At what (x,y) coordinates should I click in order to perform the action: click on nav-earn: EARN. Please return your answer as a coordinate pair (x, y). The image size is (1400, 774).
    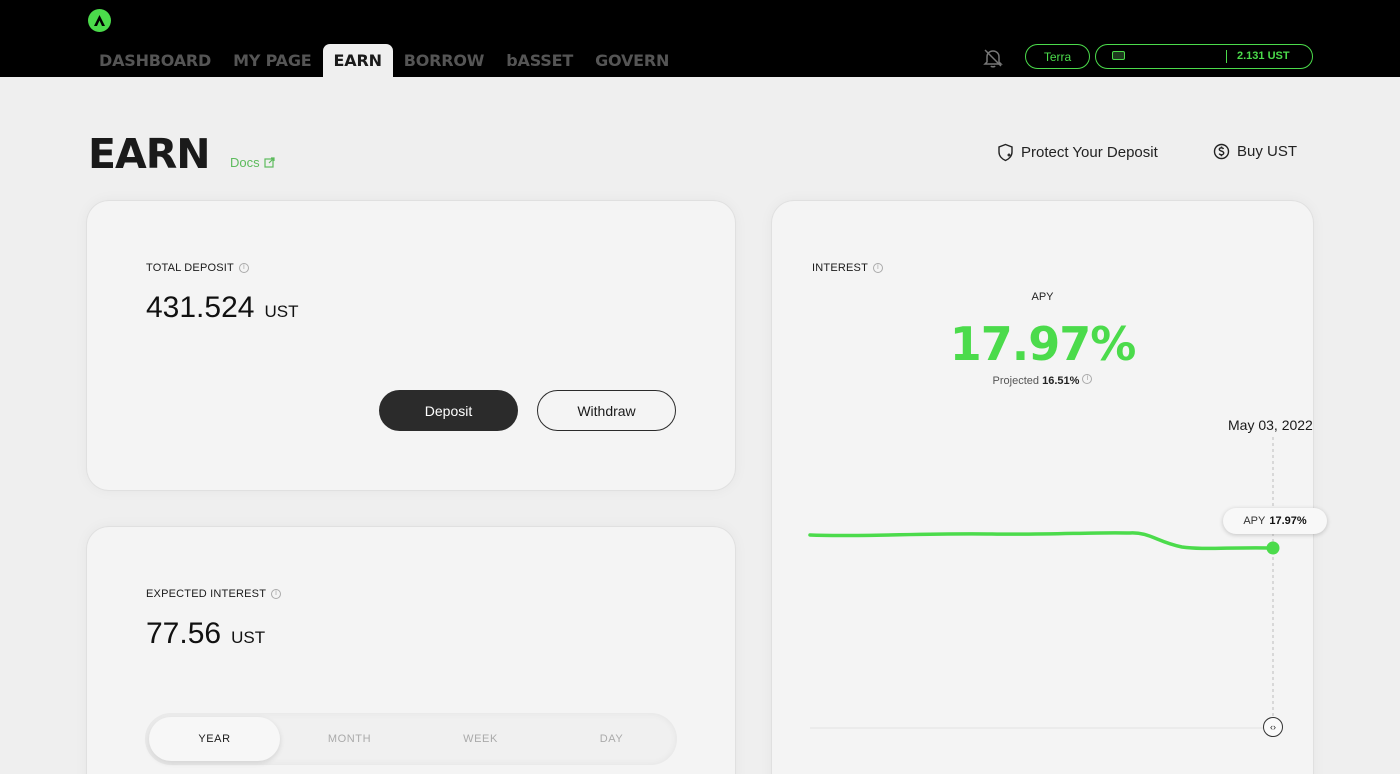
    Looking at the image, I should click on (357, 60).